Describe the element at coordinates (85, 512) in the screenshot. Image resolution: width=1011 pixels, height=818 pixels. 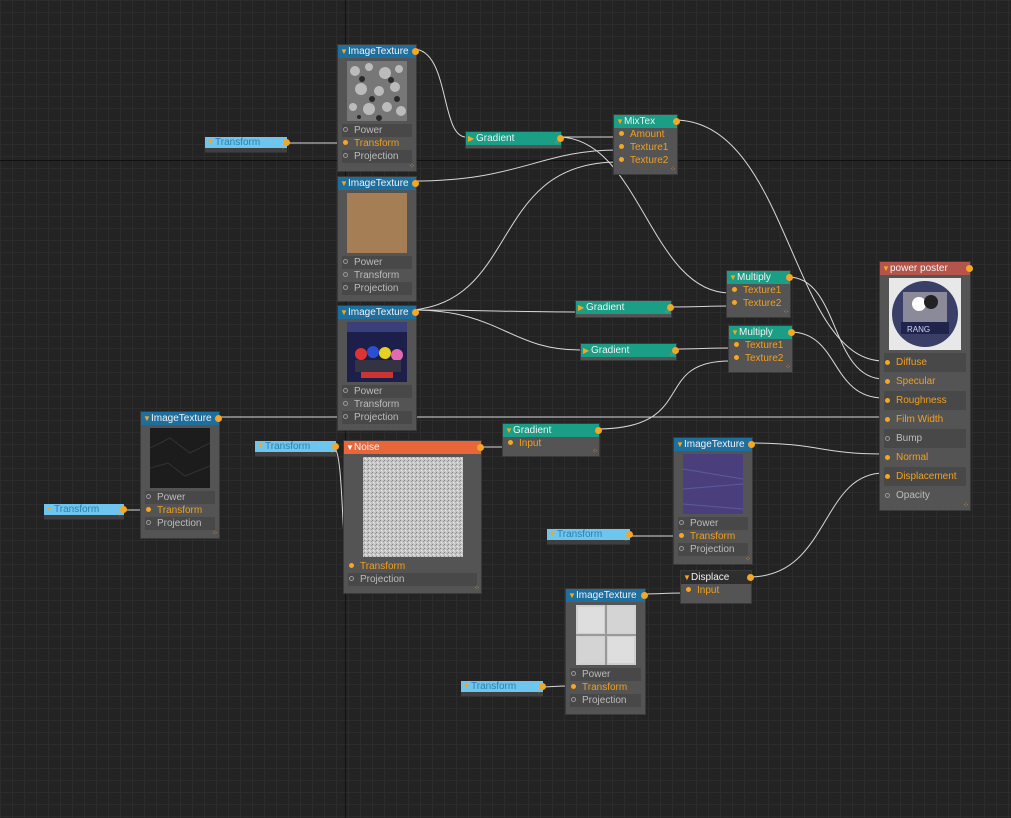
I see `transform-node-3: ▼ Transform ⁘` at that location.